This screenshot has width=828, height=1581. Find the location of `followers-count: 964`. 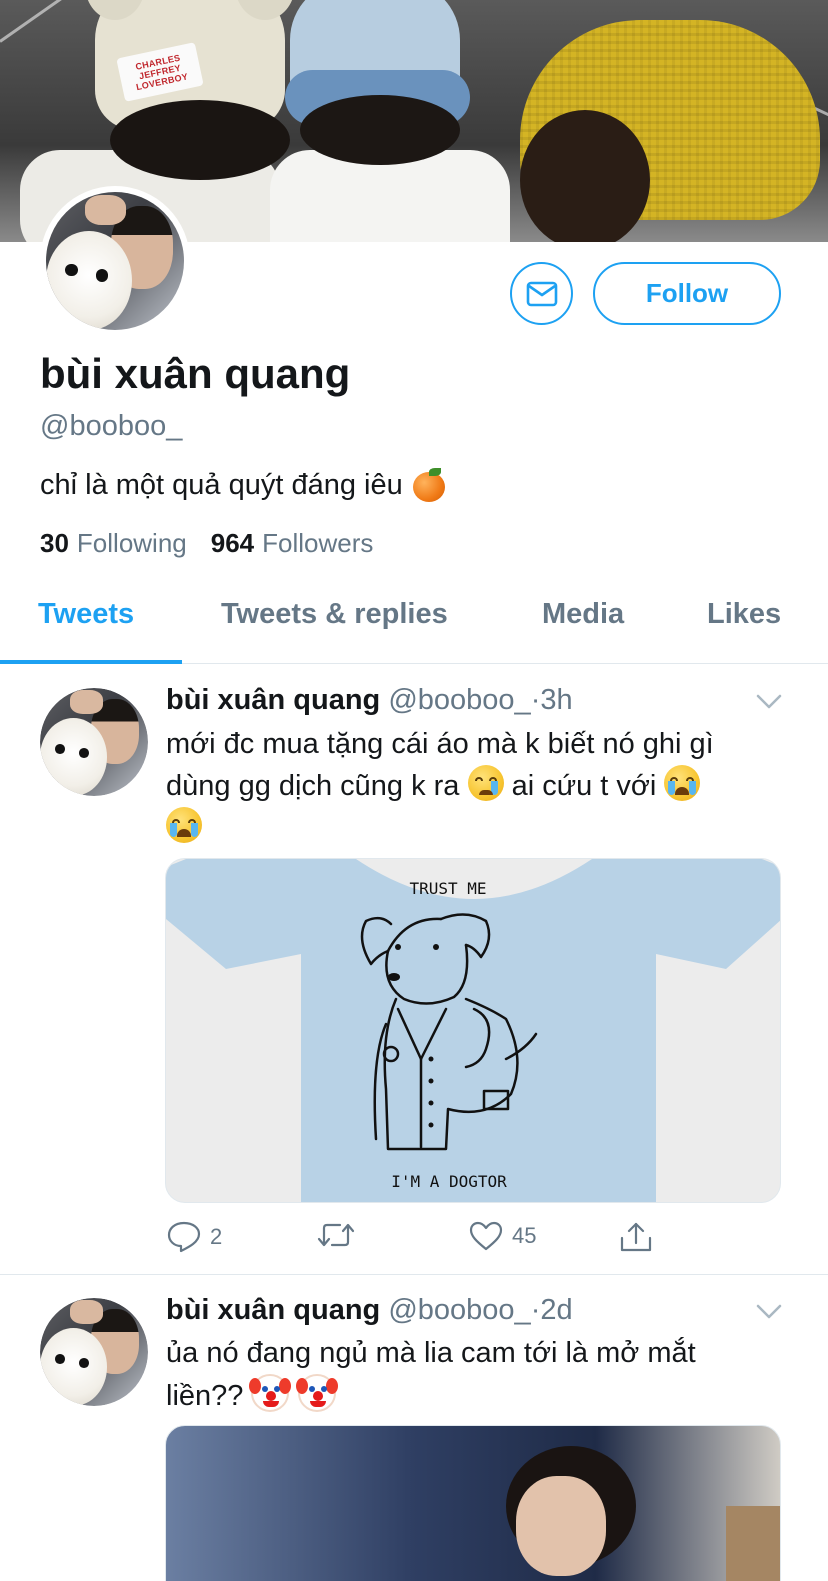

followers-count: 964 is located at coordinates (232, 543).